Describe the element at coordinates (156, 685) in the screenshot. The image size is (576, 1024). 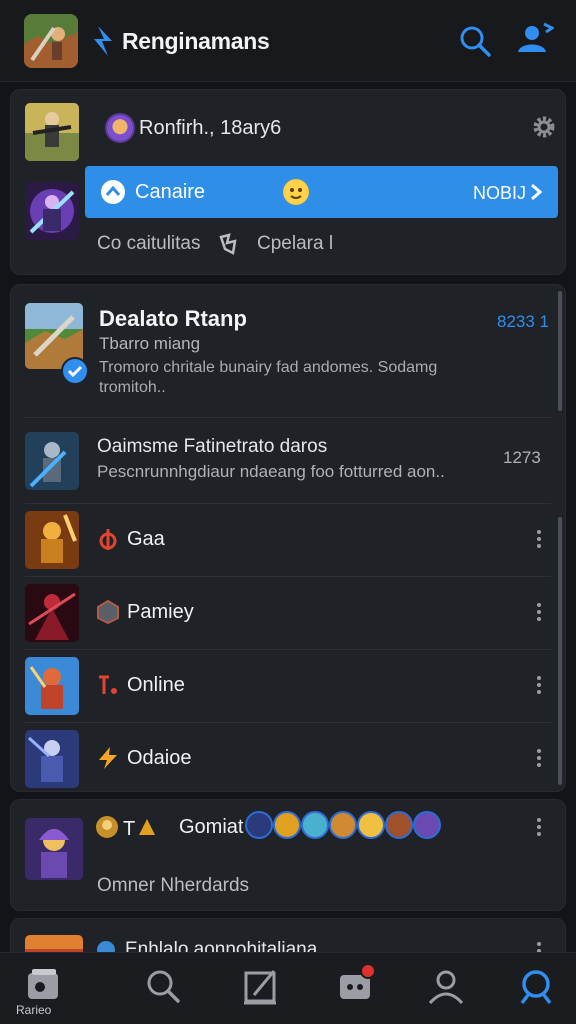
I see `menu-item-label: Online` at that location.